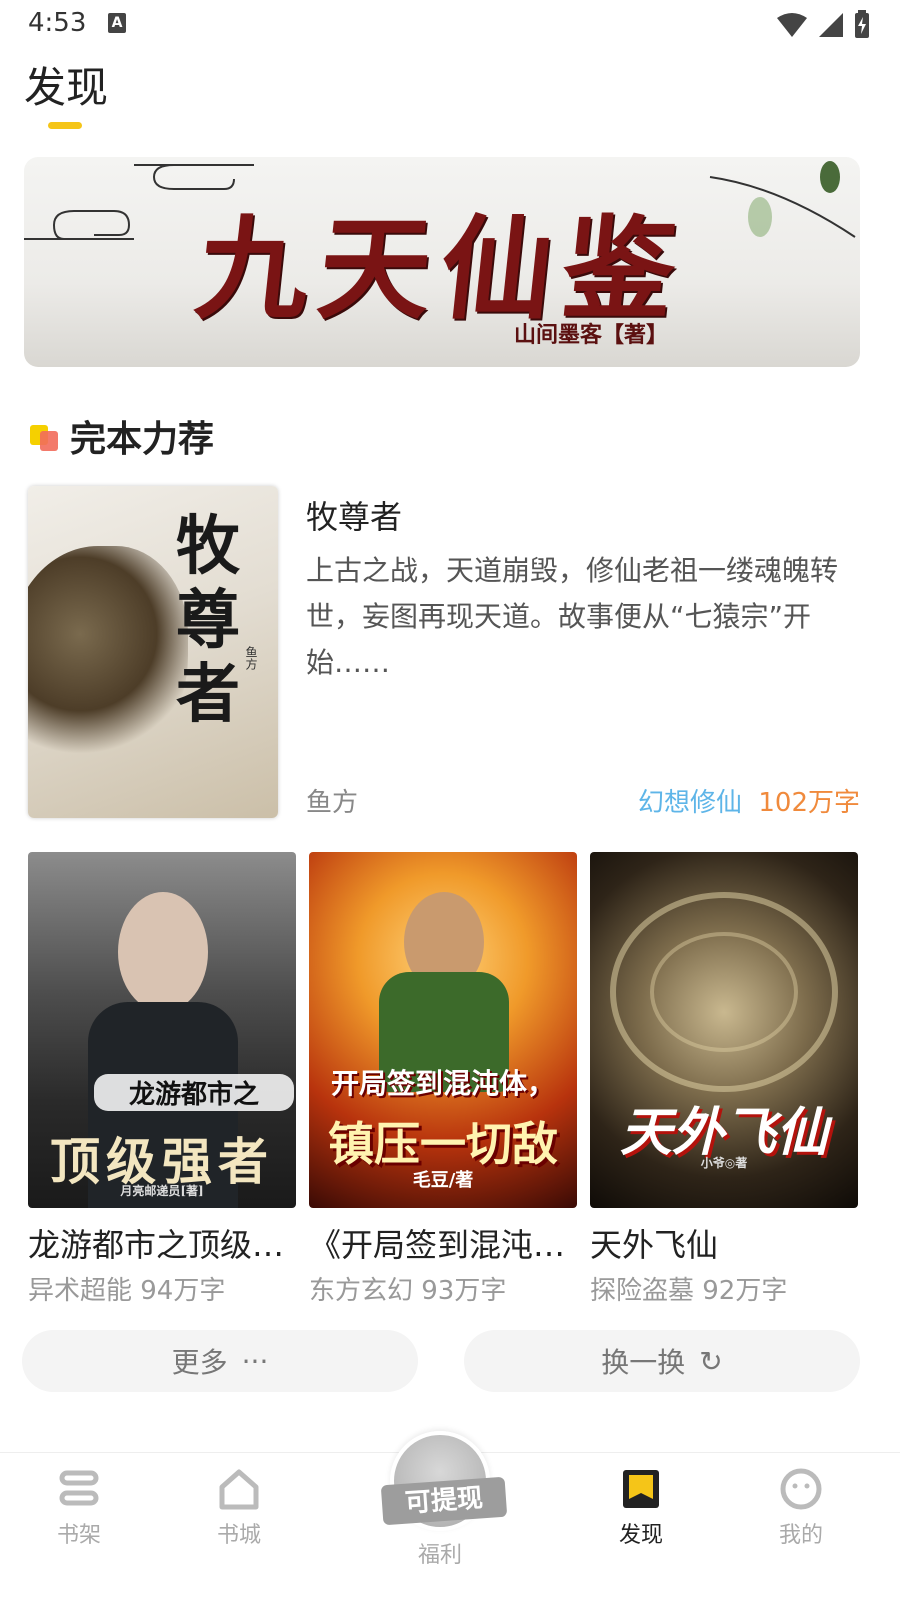  I want to click on nav-item-bookstore: 书城, so click(239, 1508).